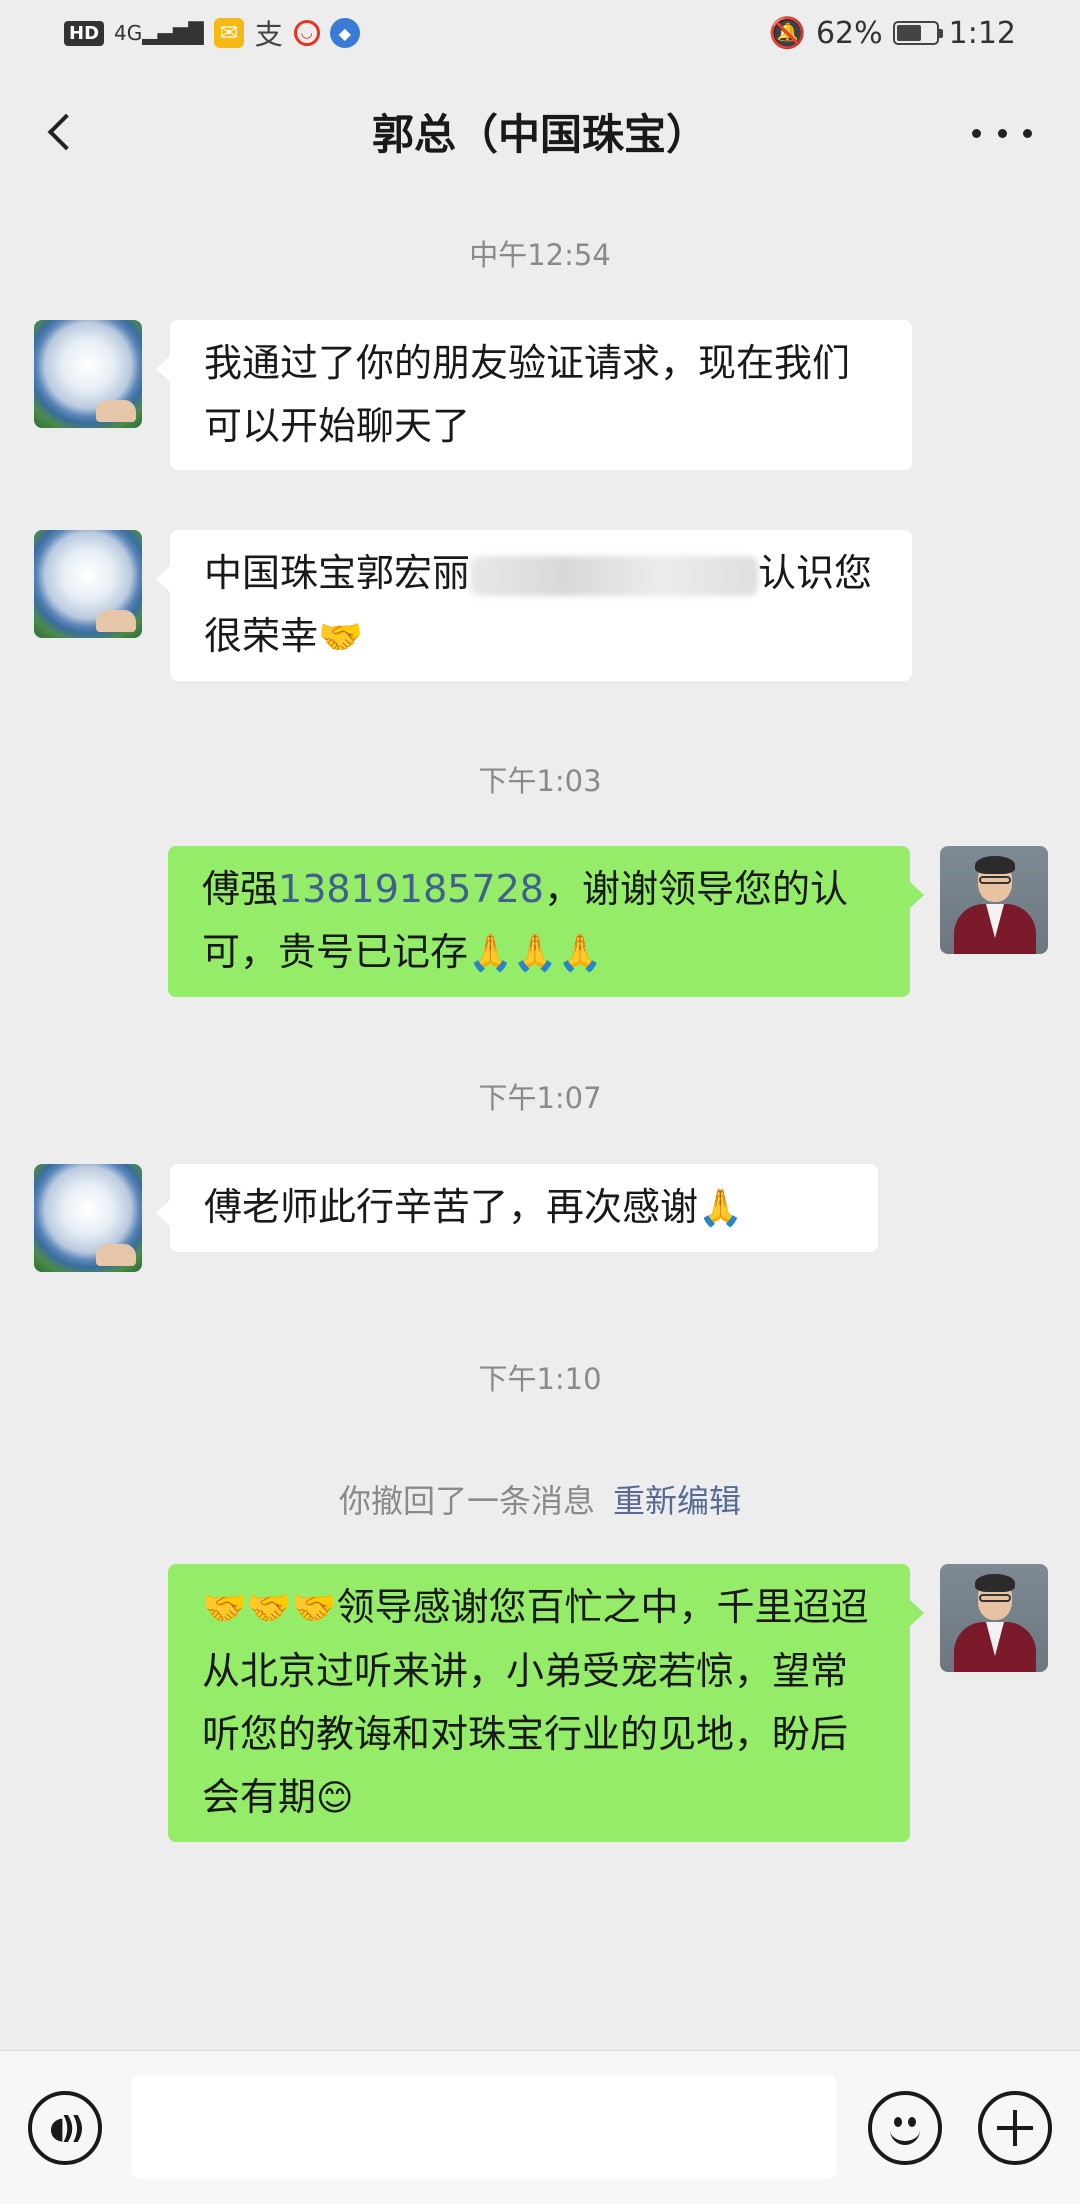 The image size is (1080, 2204). Describe the element at coordinates (534, 605) in the screenshot. I see `message-bubble-incoming: 中国珠宝郭宏丽13851000000认识您很荣幸🤝` at that location.